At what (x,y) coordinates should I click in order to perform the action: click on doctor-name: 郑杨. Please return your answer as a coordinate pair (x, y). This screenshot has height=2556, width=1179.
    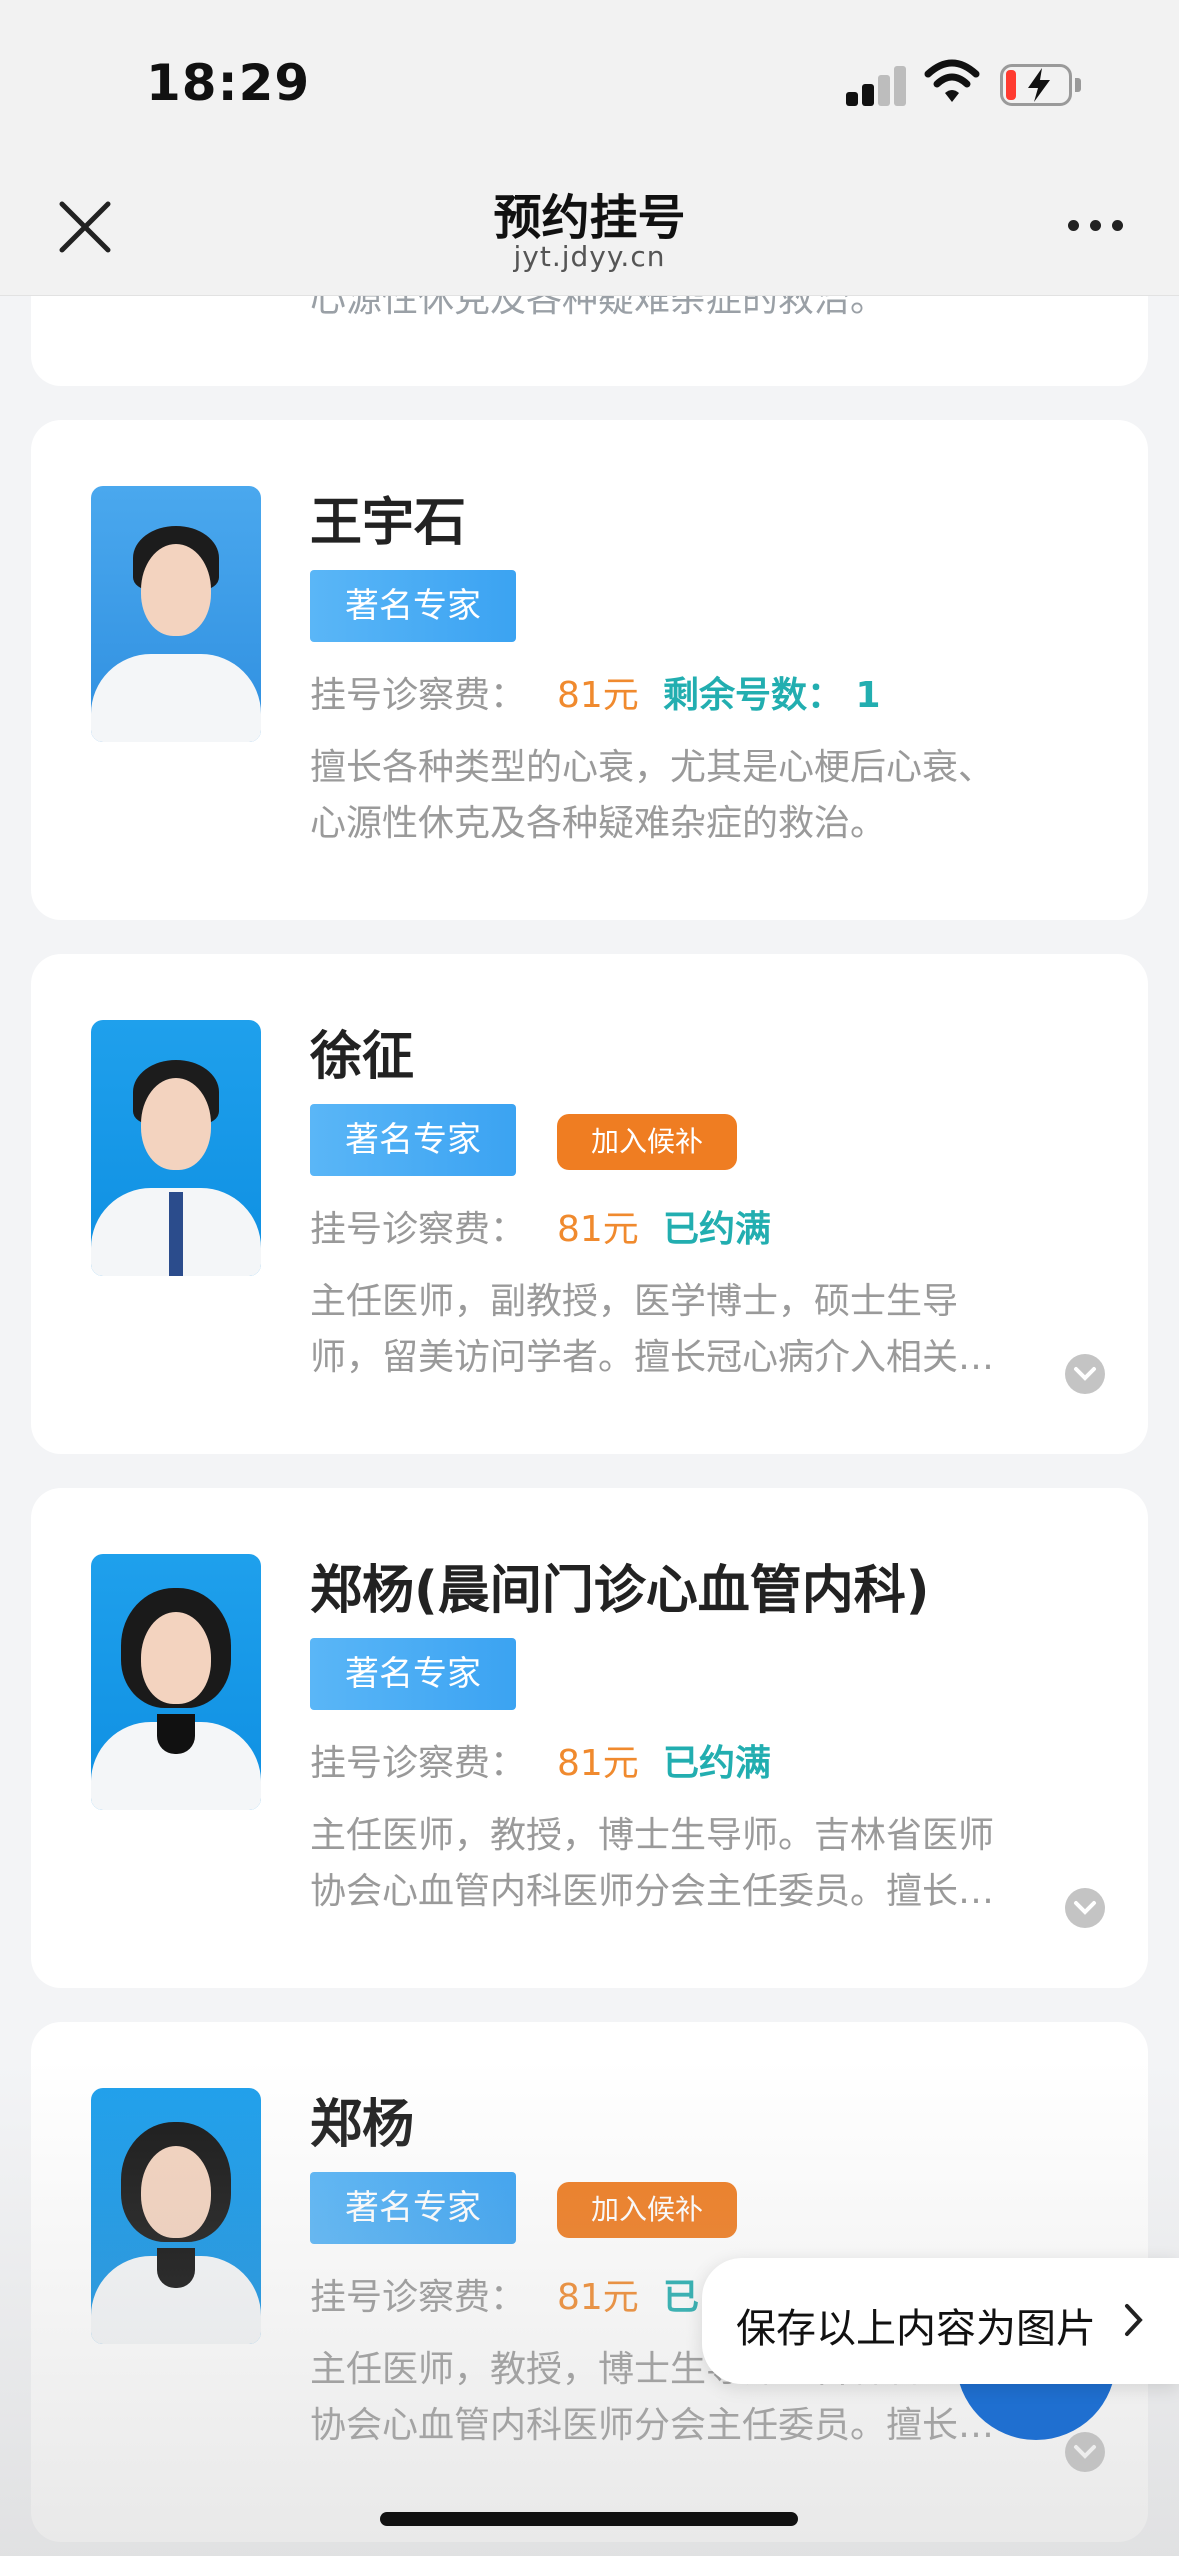
    Looking at the image, I should click on (362, 2125).